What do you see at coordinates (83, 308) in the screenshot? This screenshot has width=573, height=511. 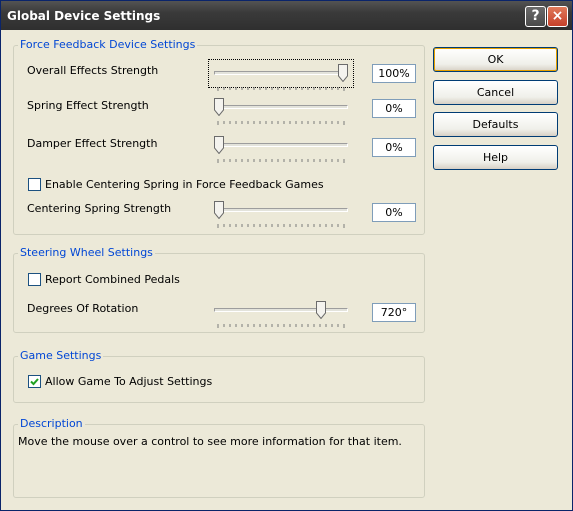 I see `degrees-rotation-label: Degrees Of Rotation` at bounding box center [83, 308].